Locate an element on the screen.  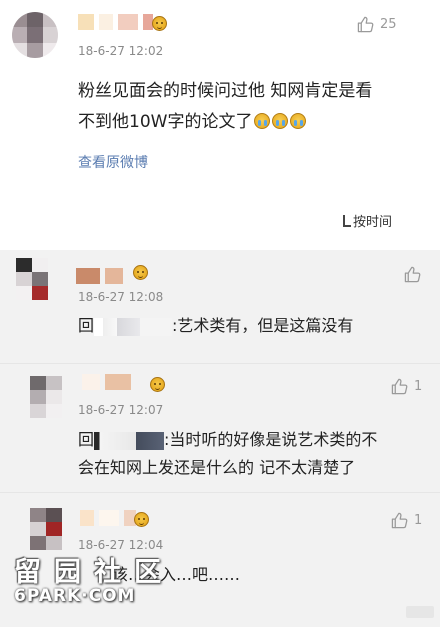
reply-text: 回 :当时听的好像是说艺术类的不 会在知网上发还是什么的 记不太清楚了 is located at coordinates (255, 454).